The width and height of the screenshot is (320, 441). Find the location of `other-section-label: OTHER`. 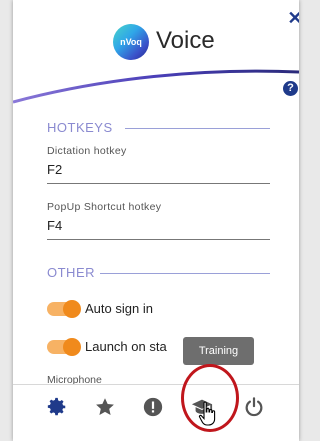

other-section-label: OTHER is located at coordinates (71, 272).